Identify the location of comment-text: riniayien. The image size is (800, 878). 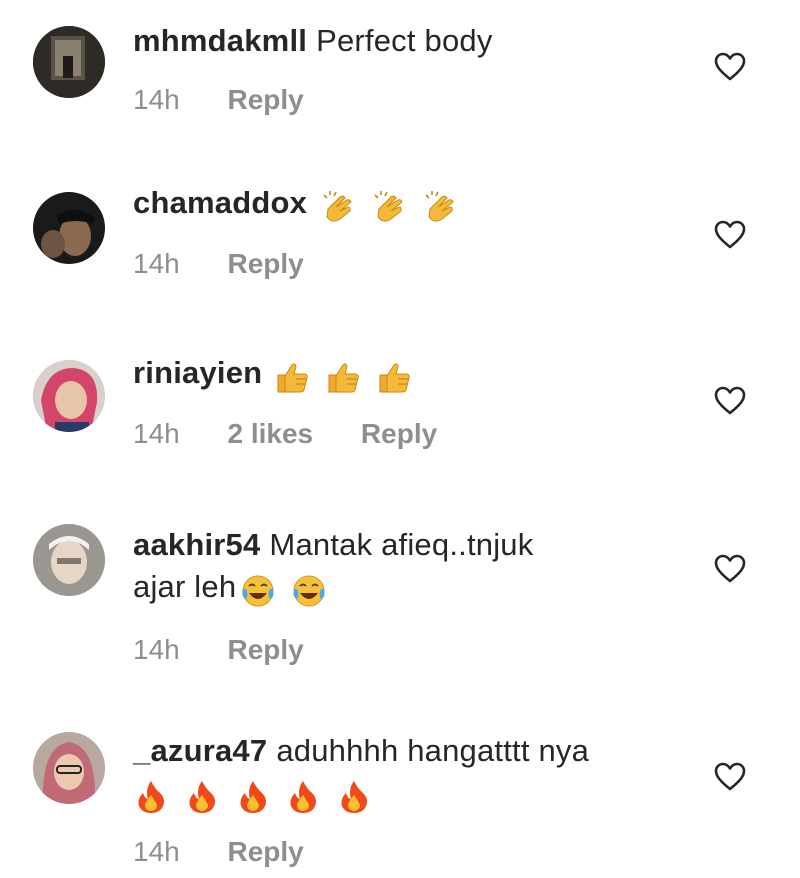
(416, 374).